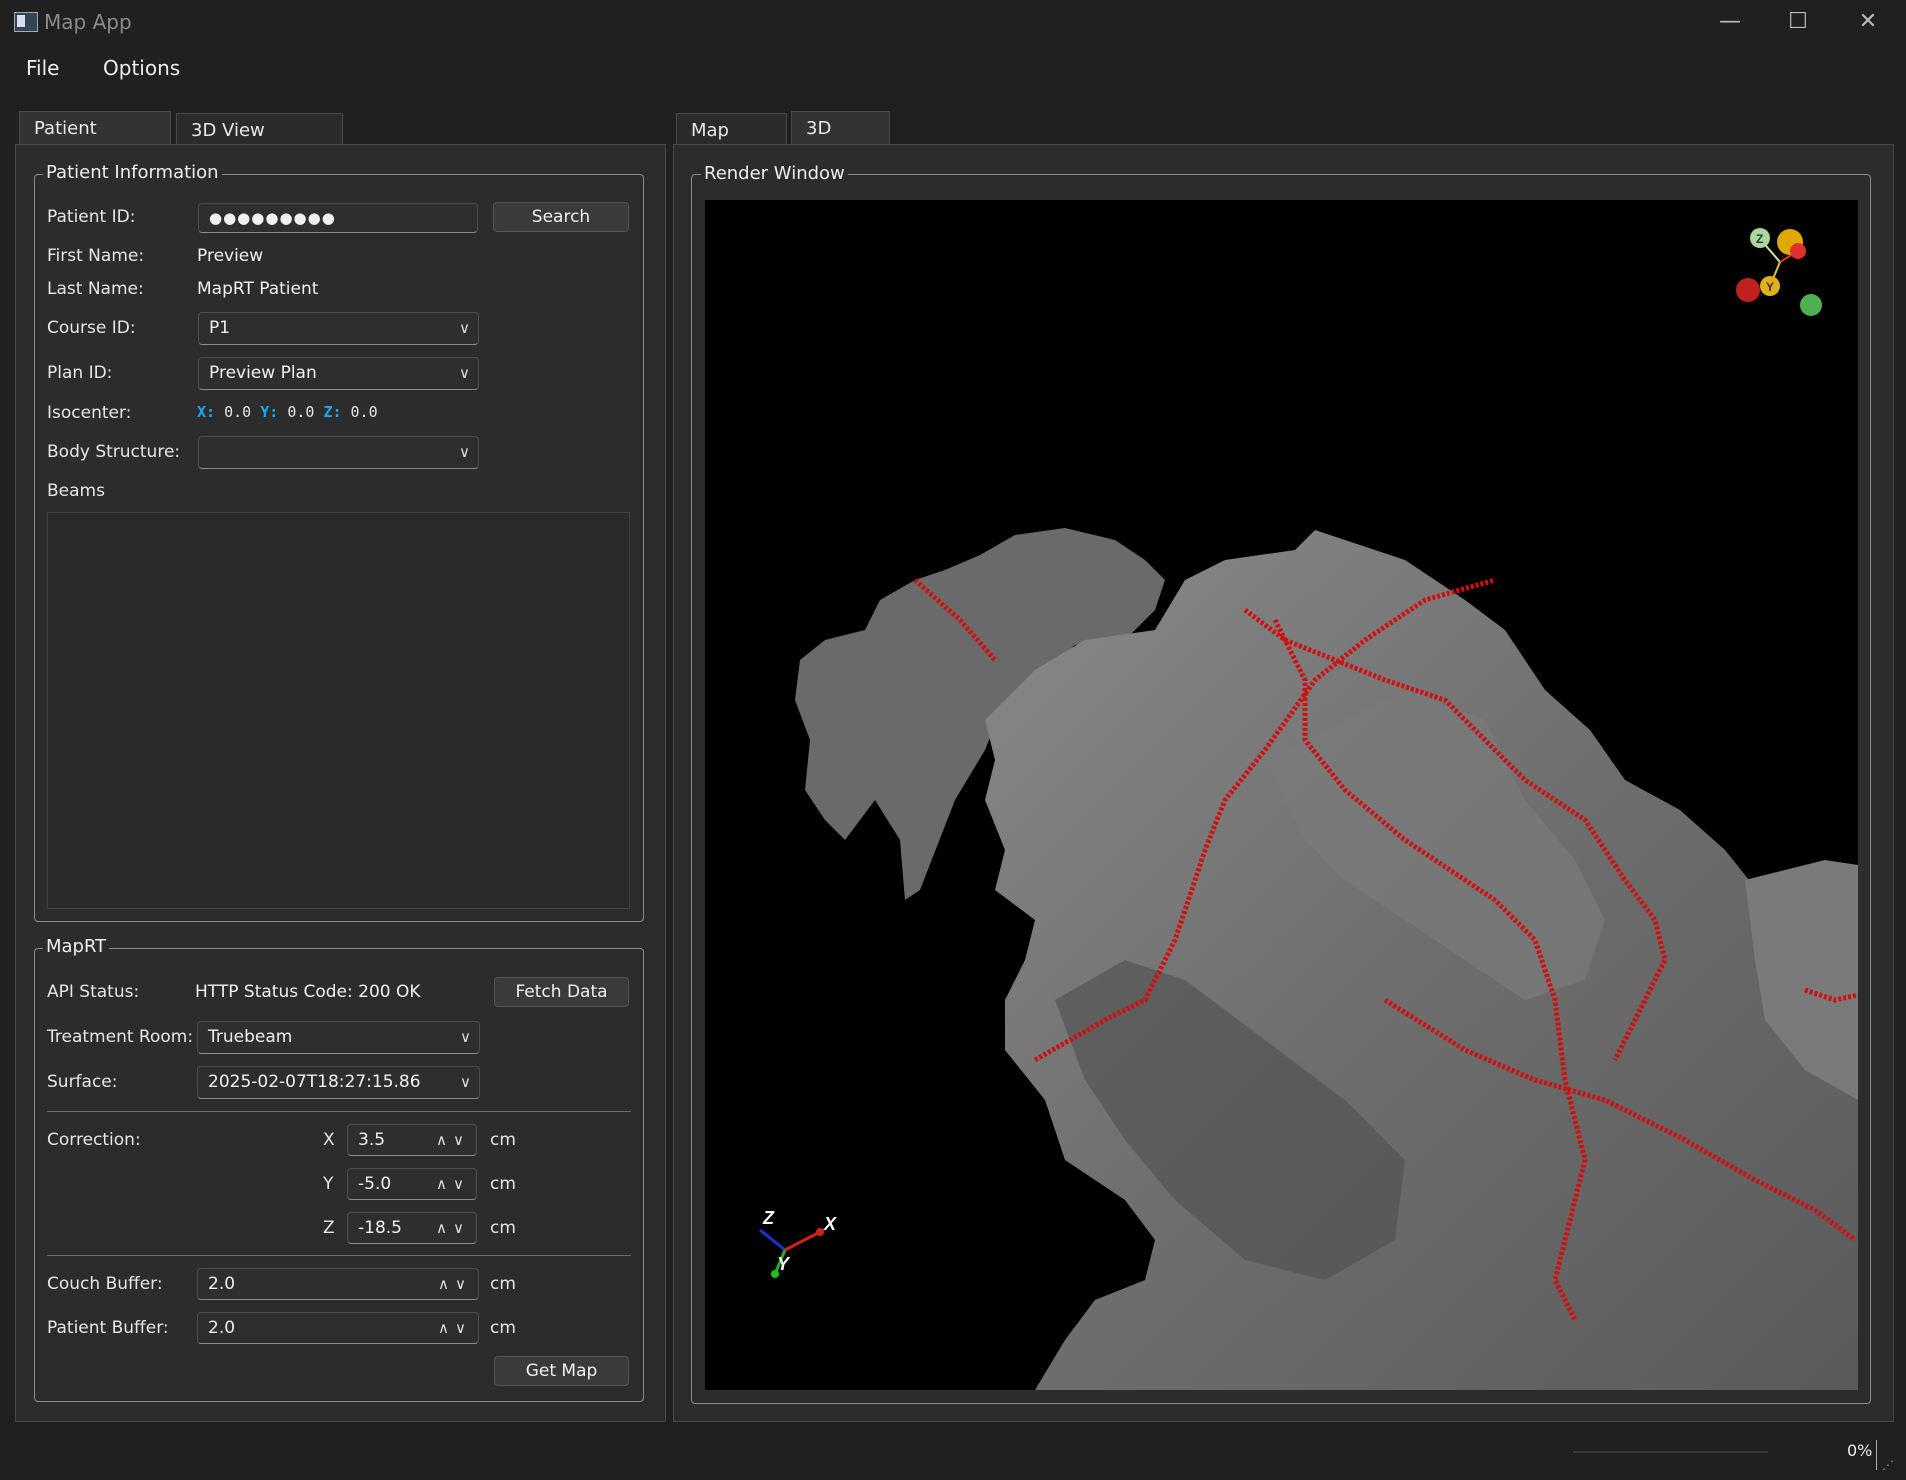  Describe the element at coordinates (328, 1184) in the screenshot. I see `correction-y-axis: Y` at that location.